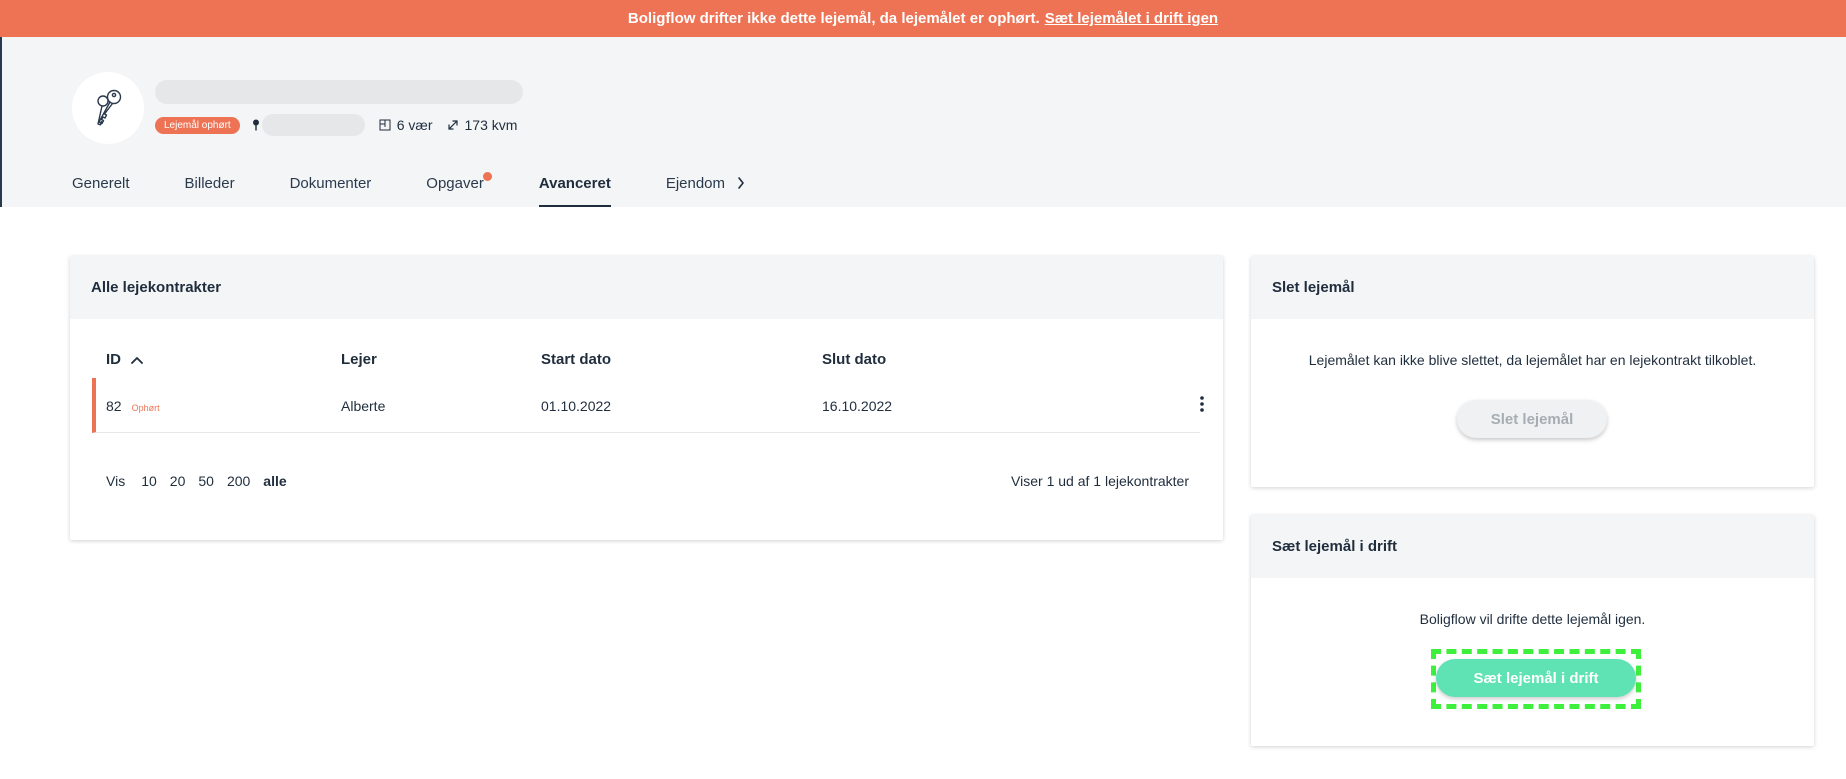 Image resolution: width=1846 pixels, height=779 pixels. I want to click on column-header-id: ID, so click(124, 359).